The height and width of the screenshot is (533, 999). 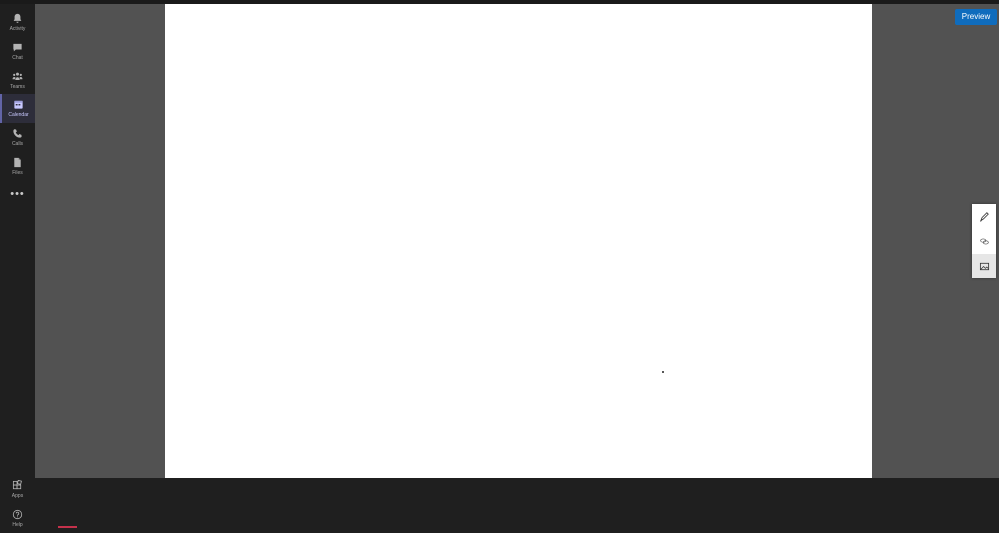 I want to click on rail-item-help: Help, so click(x=17, y=518).